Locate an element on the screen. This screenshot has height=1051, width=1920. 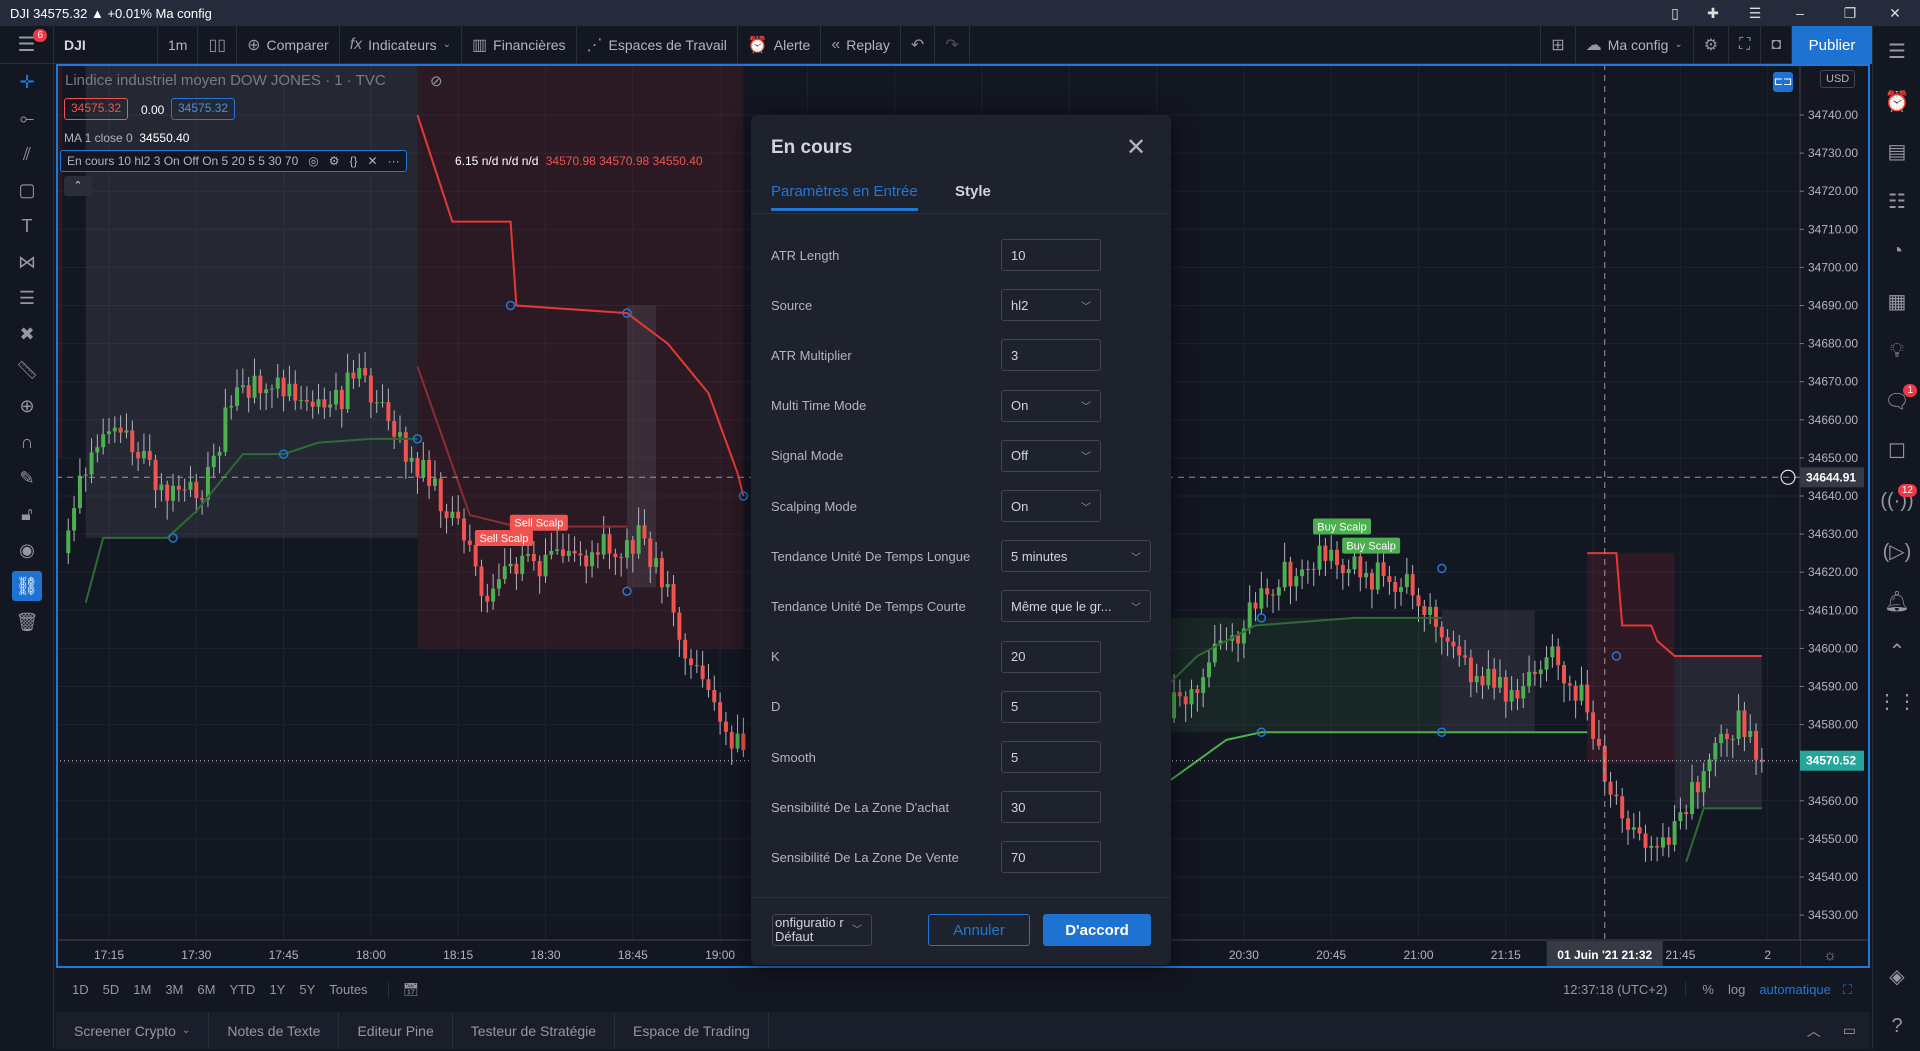
goto-date-icon: 📅︎ is located at coordinates (403, 989).